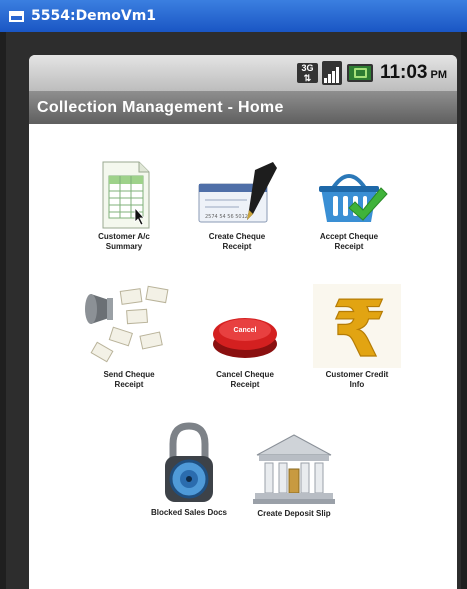 This screenshot has height=589, width=467. I want to click on battery-icon, so click(359, 73).